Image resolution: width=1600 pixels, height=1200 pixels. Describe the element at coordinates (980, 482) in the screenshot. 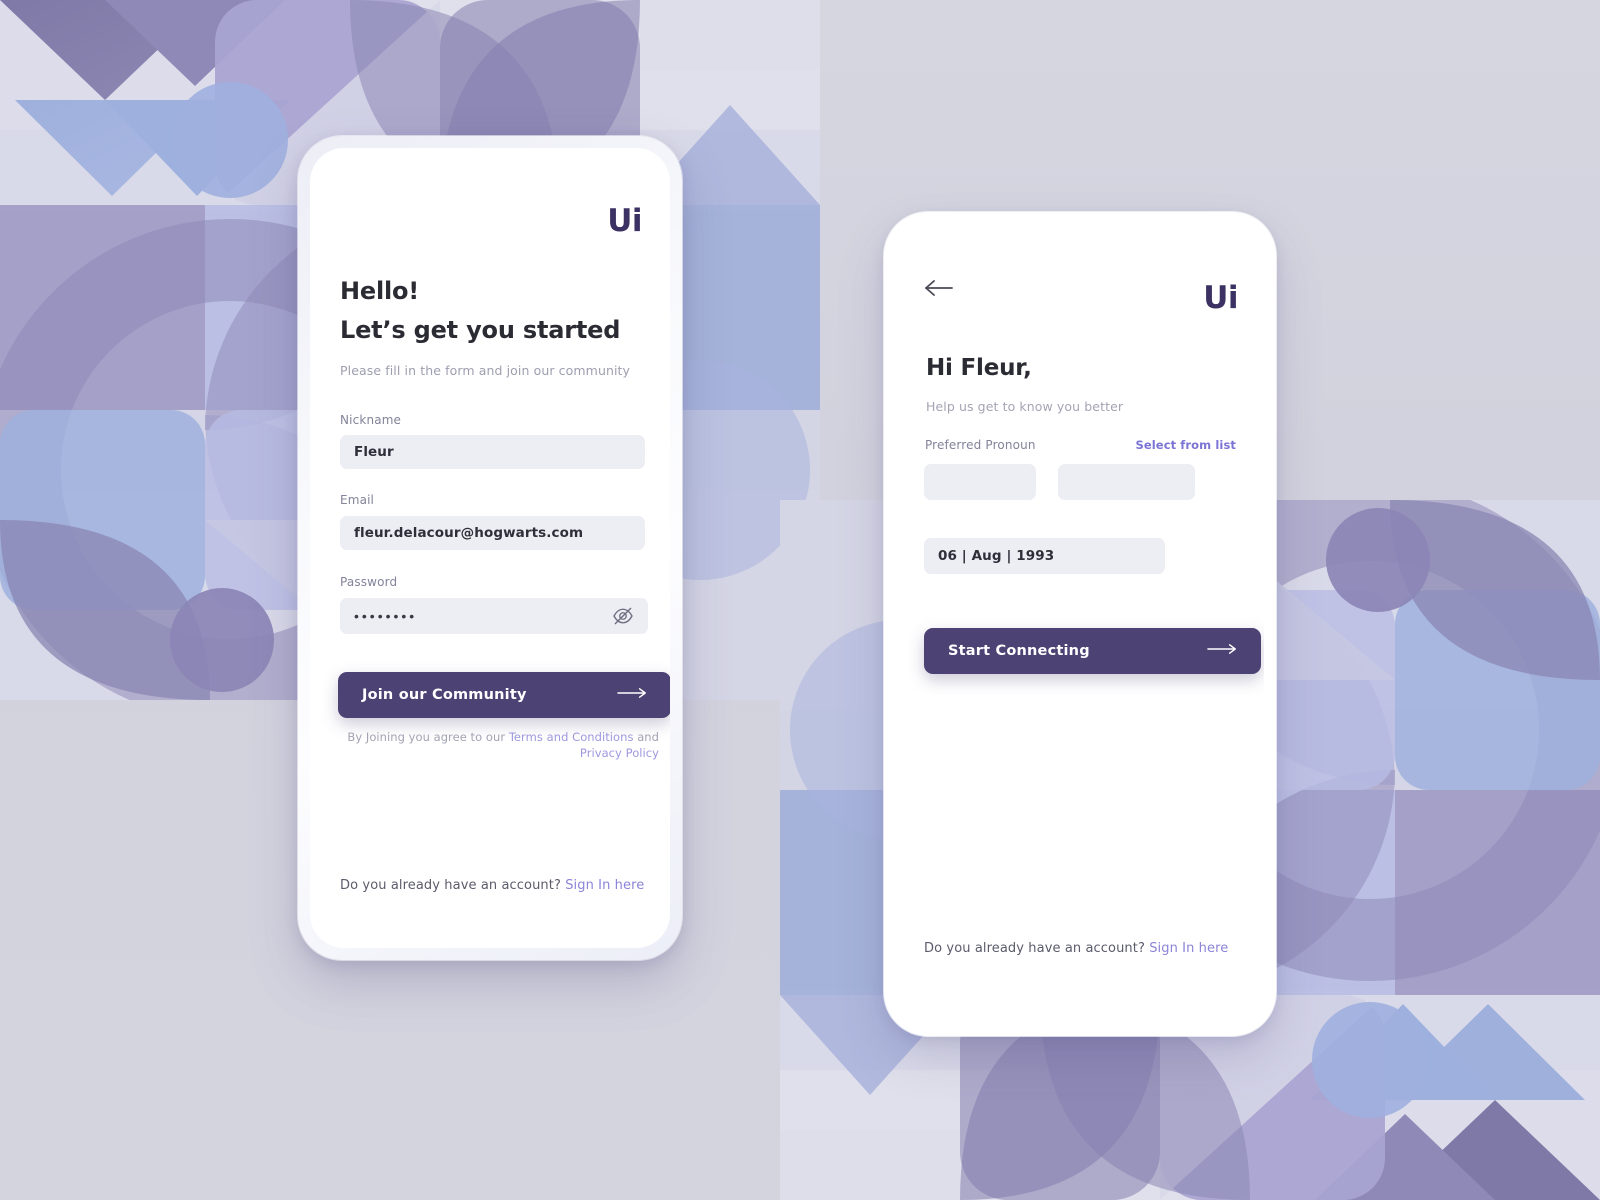

I see `pronoun-input-one` at that location.